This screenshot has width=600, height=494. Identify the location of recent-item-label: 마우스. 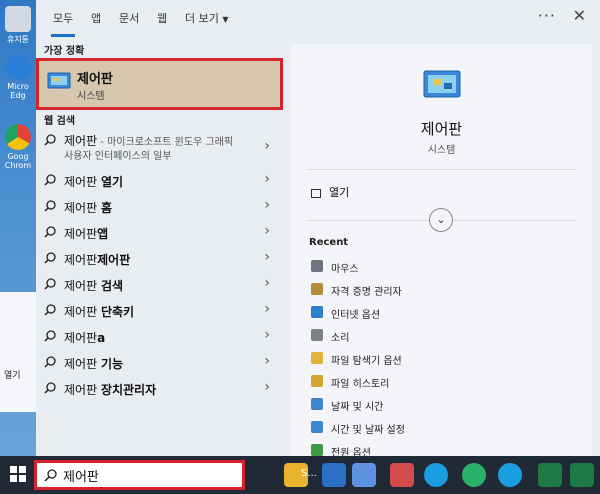
(345, 269).